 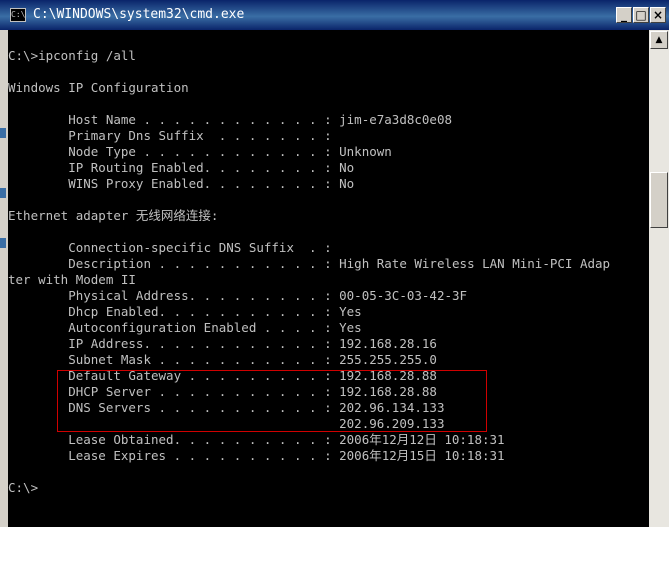 I want to click on highlight-annotation-box, so click(x=272, y=401).